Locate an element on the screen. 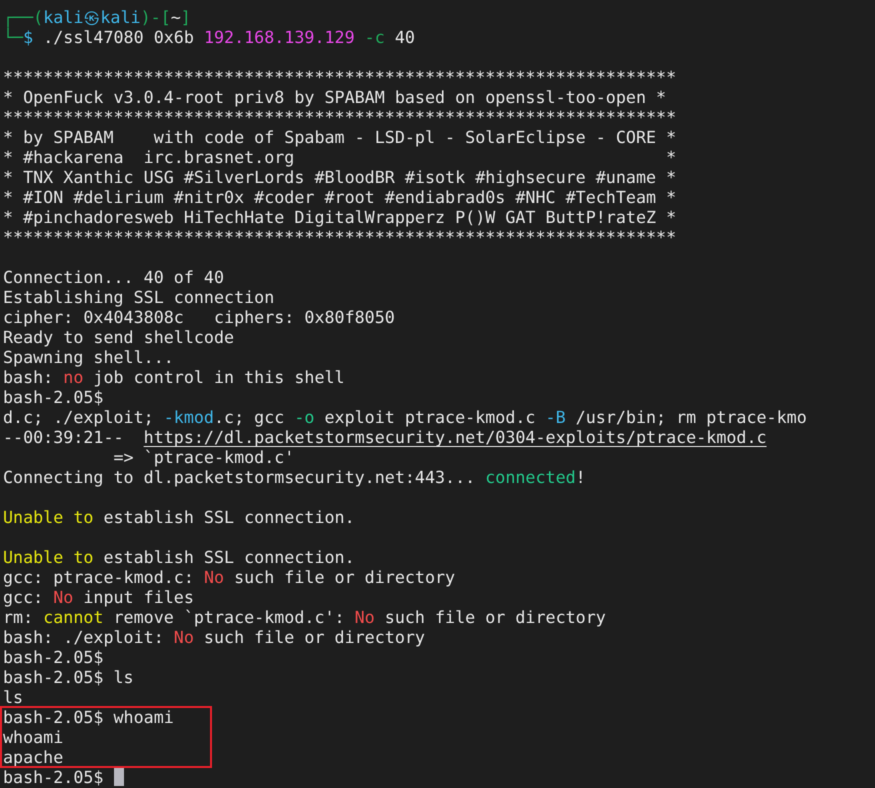 The width and height of the screenshot is (875, 788). terminal-line: whoami is located at coordinates (33, 737).